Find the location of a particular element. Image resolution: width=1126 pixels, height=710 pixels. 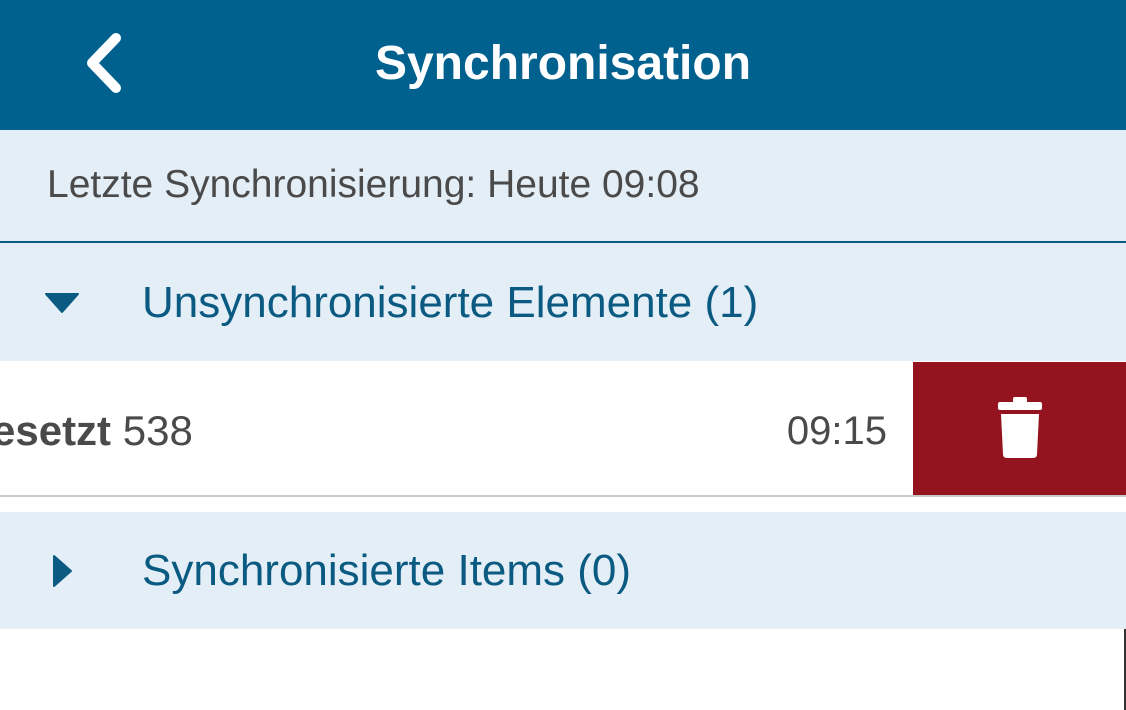

caret-right-icon is located at coordinates (62, 571).